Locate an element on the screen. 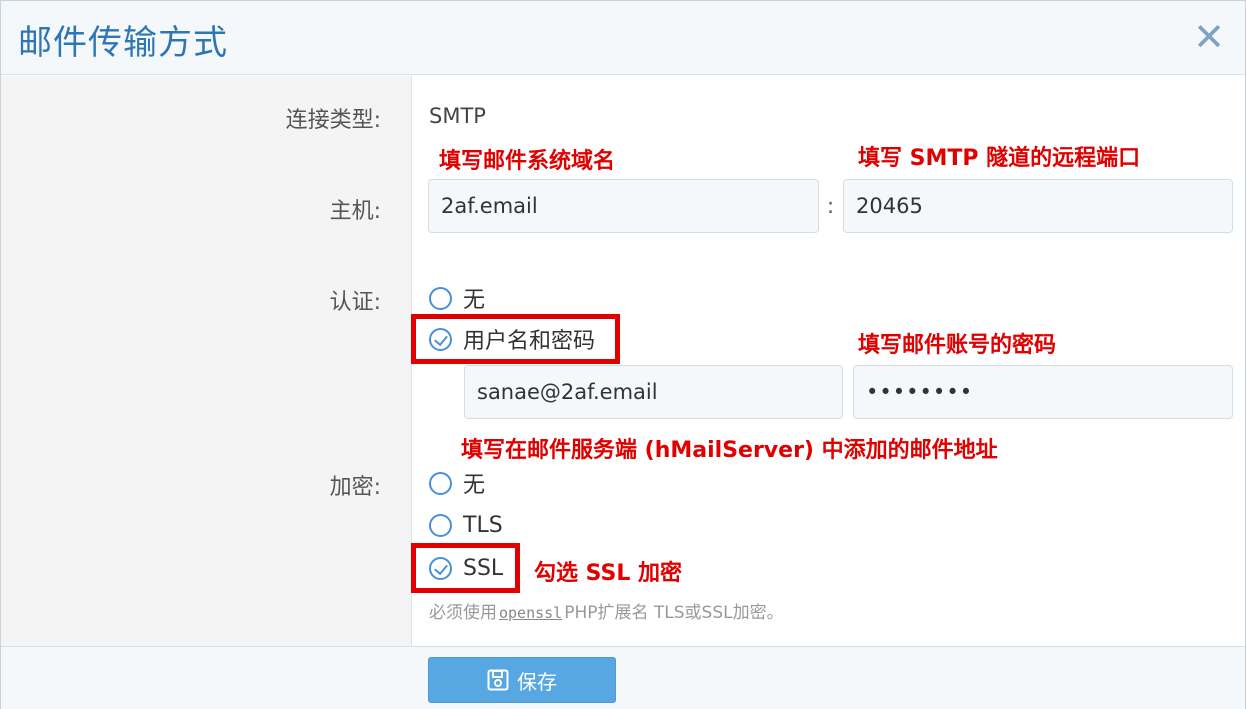 This screenshot has width=1246, height=709. port-input: 20465 is located at coordinates (1038, 206).